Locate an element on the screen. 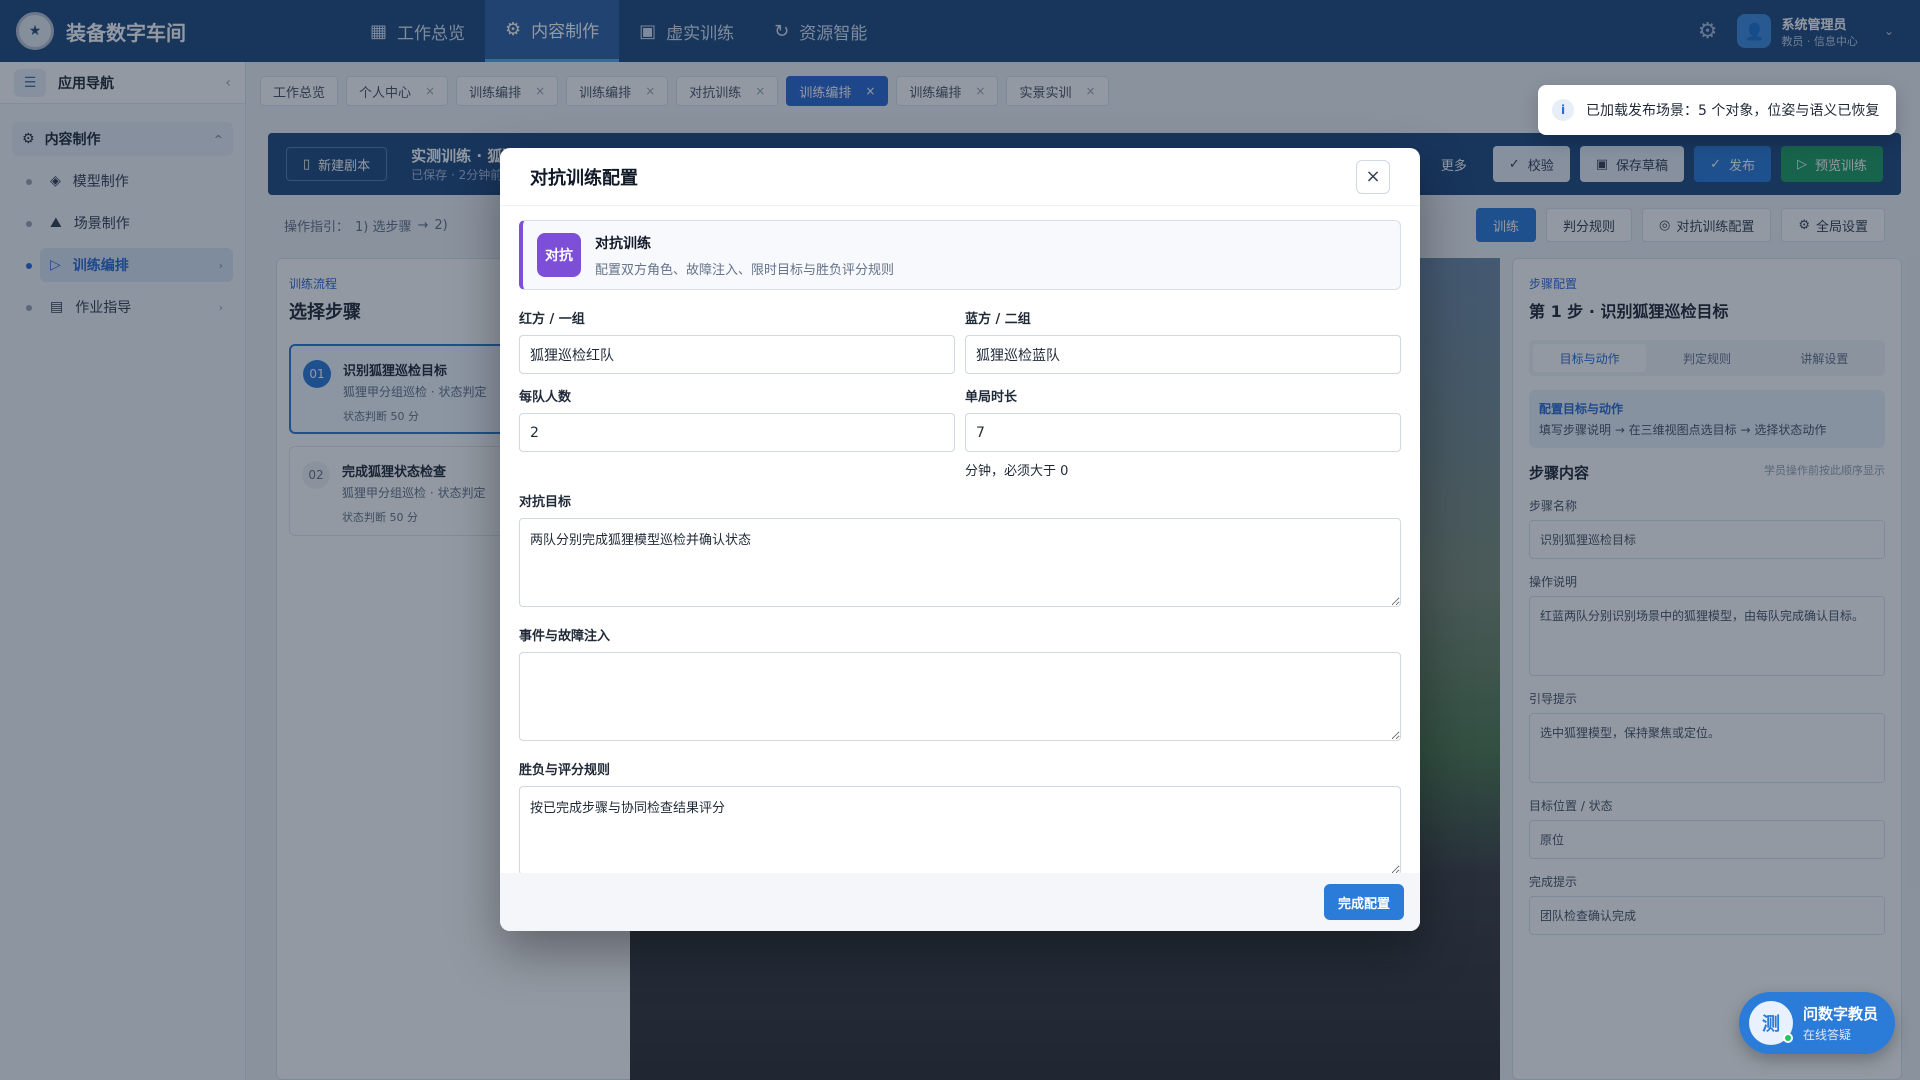 The width and height of the screenshot is (1920, 1080). goal-label: 对抗目标 is located at coordinates (545, 502).